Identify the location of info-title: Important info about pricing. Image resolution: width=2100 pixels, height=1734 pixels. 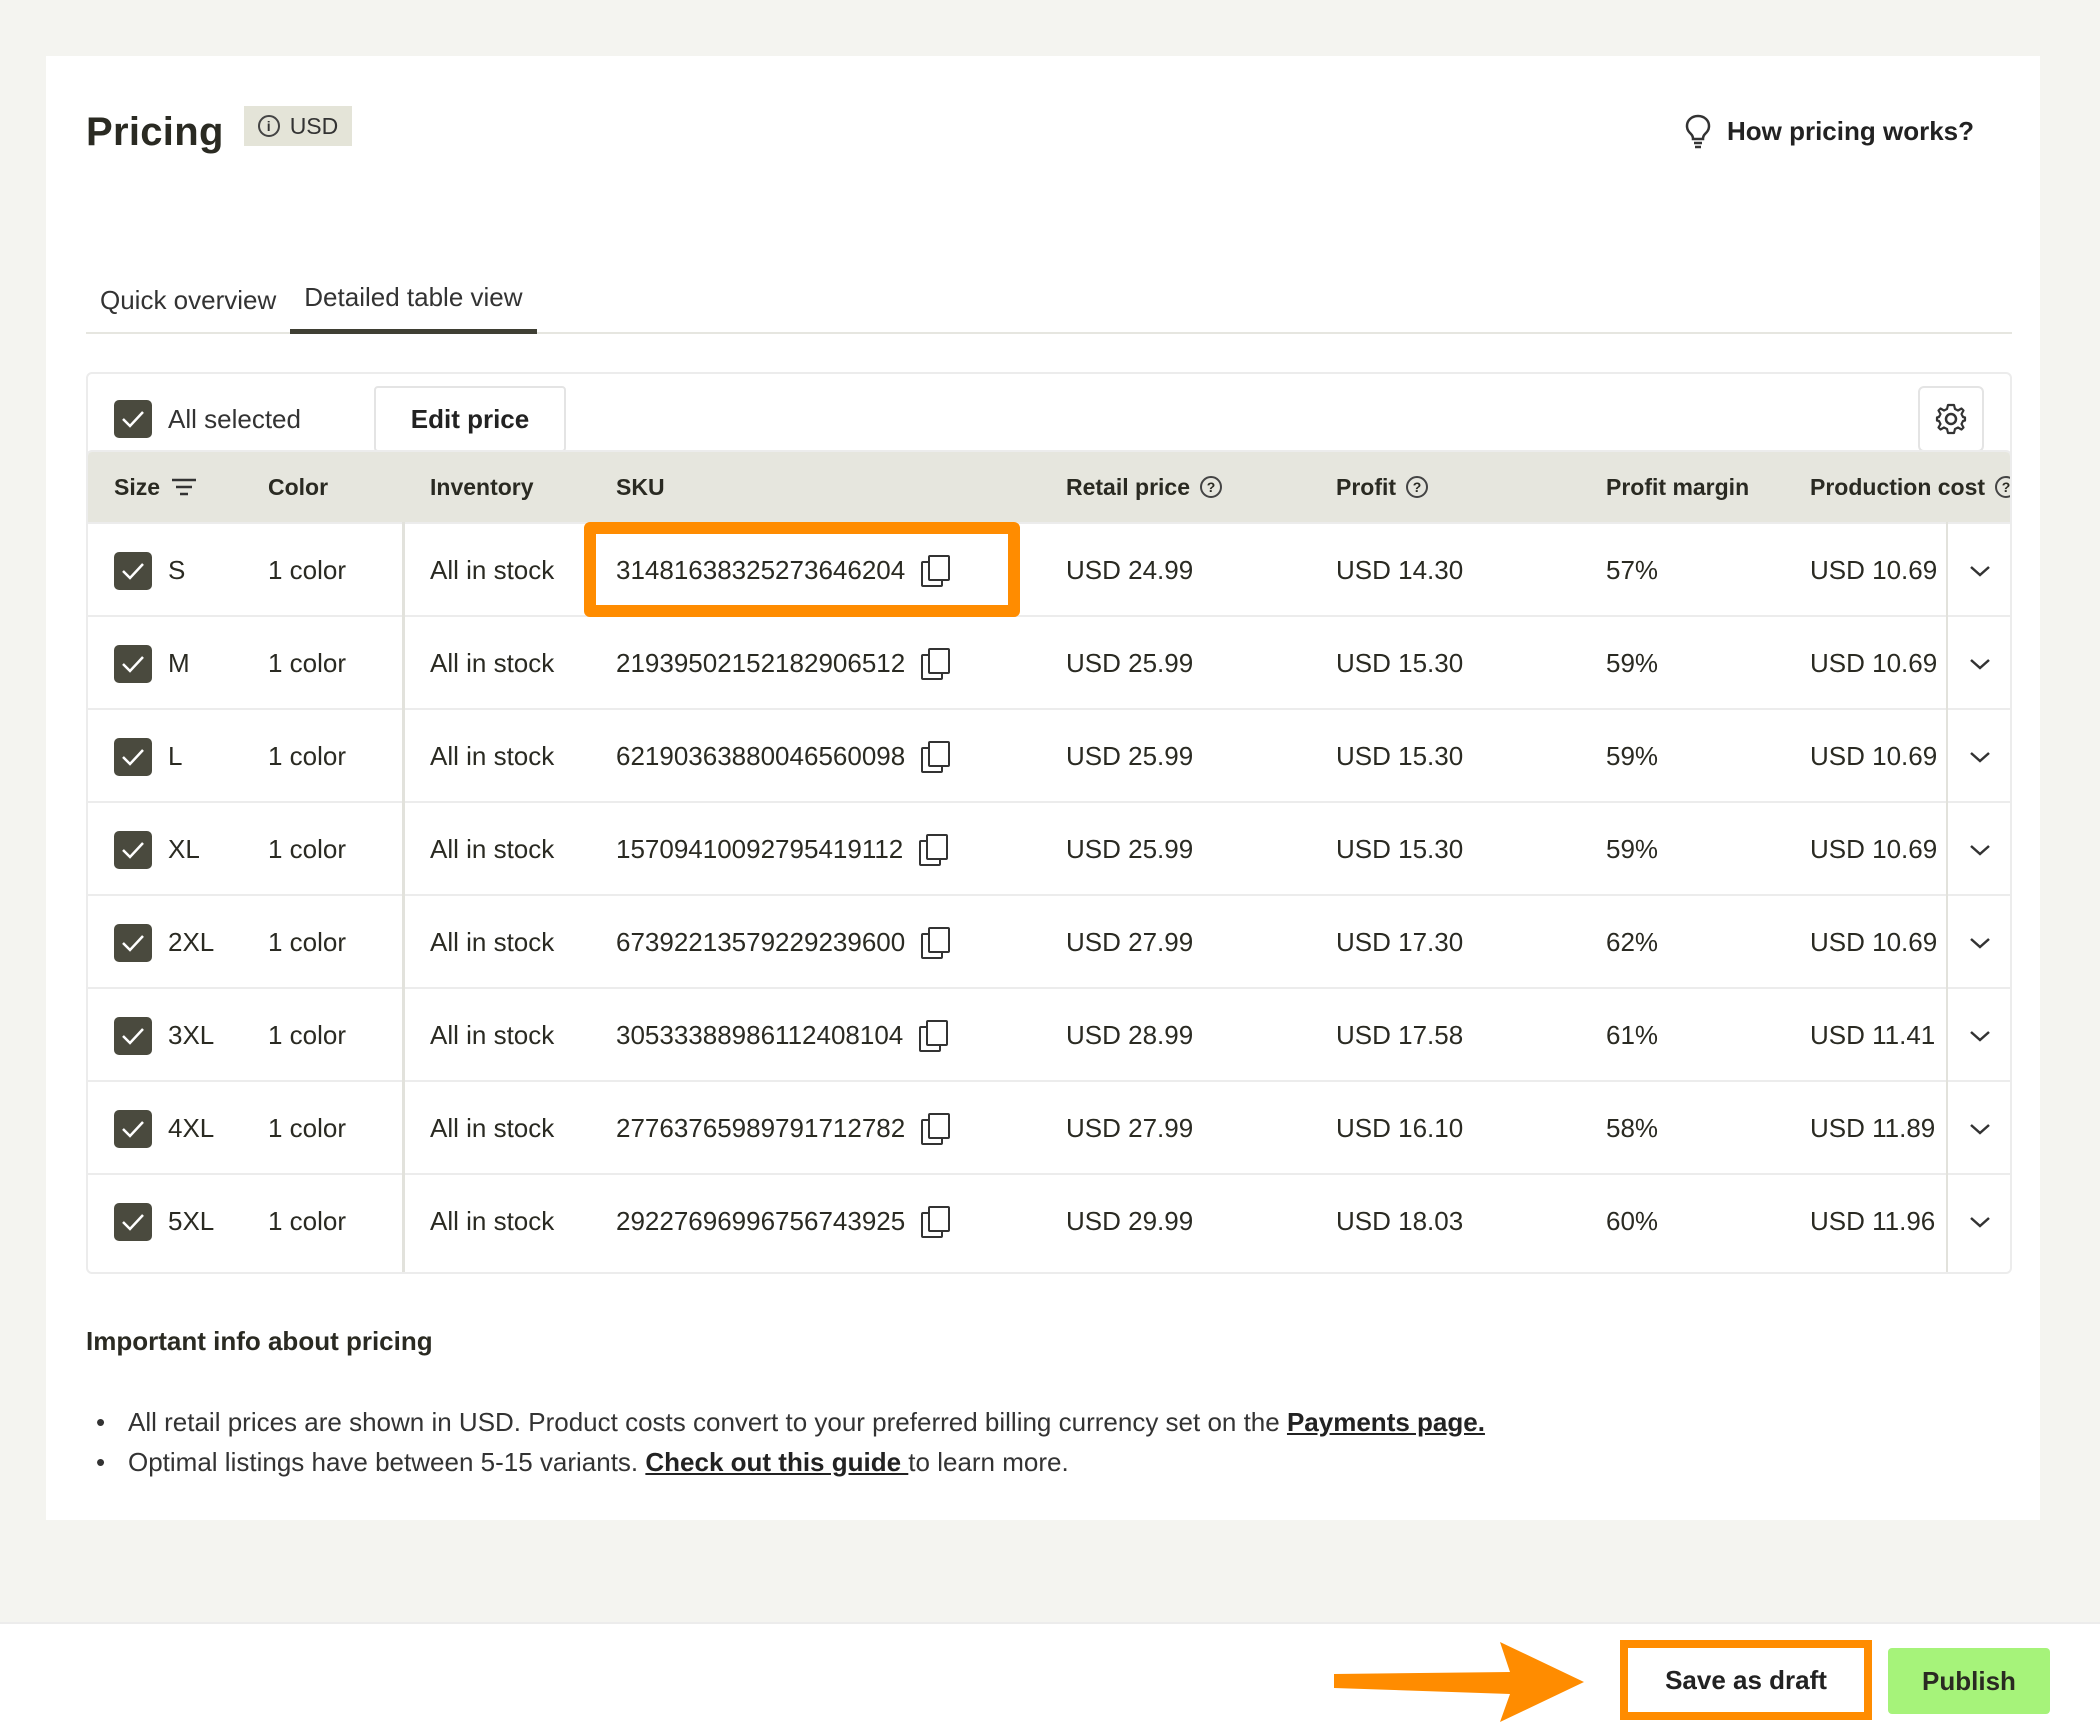
(259, 1341).